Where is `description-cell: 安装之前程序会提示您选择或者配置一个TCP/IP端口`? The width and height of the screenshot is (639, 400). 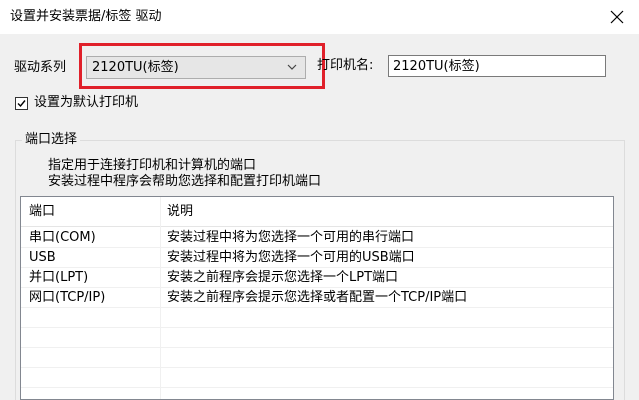 description-cell: 安装之前程序会提示您选择或者配置一个TCP/IP端口 is located at coordinates (317, 297).